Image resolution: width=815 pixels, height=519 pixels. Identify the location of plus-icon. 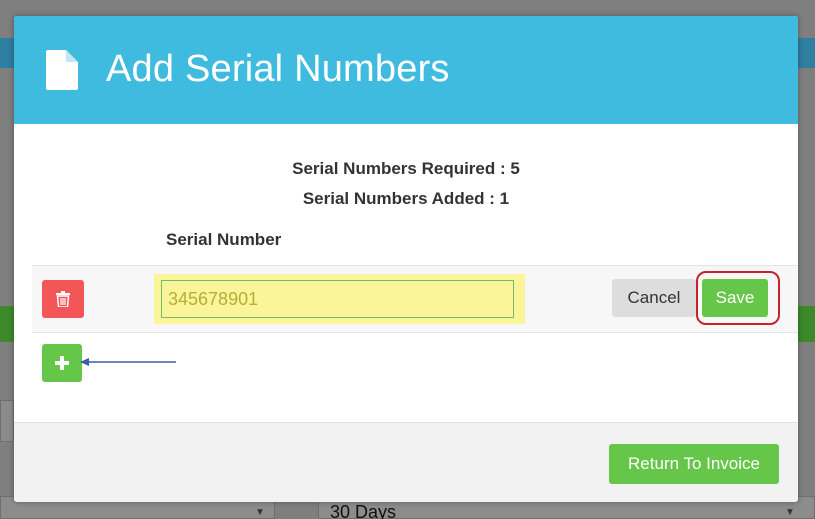
(62, 363).